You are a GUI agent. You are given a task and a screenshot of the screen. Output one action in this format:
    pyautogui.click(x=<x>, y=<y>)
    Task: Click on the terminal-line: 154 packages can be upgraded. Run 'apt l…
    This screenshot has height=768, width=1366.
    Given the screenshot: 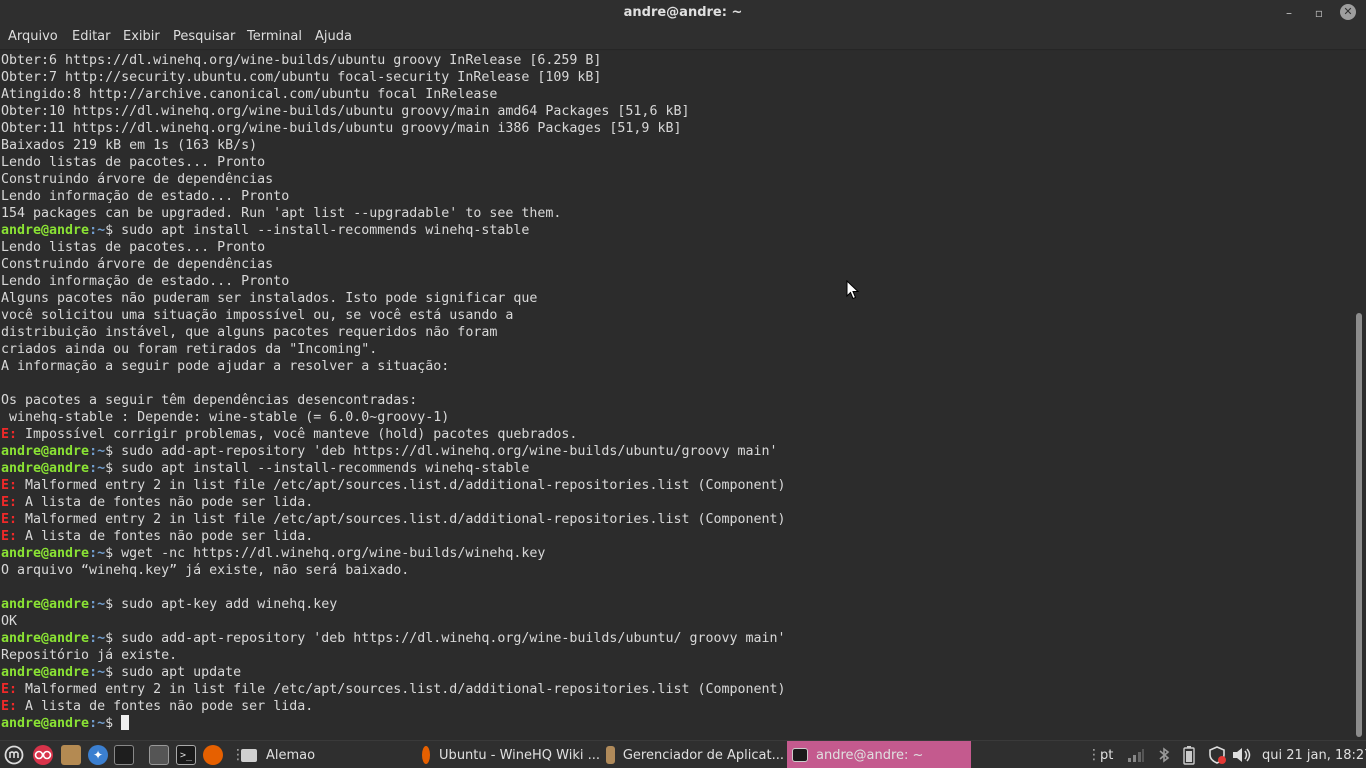 What is the action you would take?
    pyautogui.click(x=281, y=213)
    